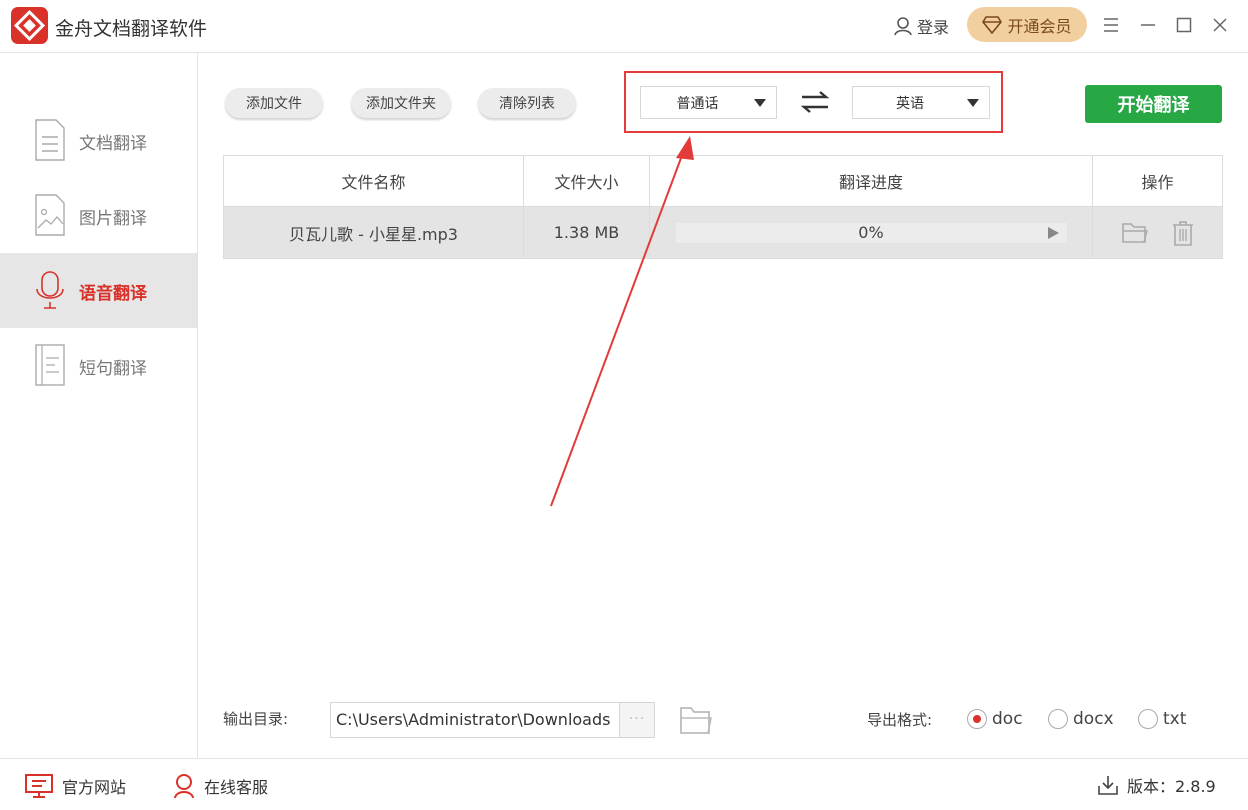  I want to click on export-format-label: 导出格式:, so click(900, 720).